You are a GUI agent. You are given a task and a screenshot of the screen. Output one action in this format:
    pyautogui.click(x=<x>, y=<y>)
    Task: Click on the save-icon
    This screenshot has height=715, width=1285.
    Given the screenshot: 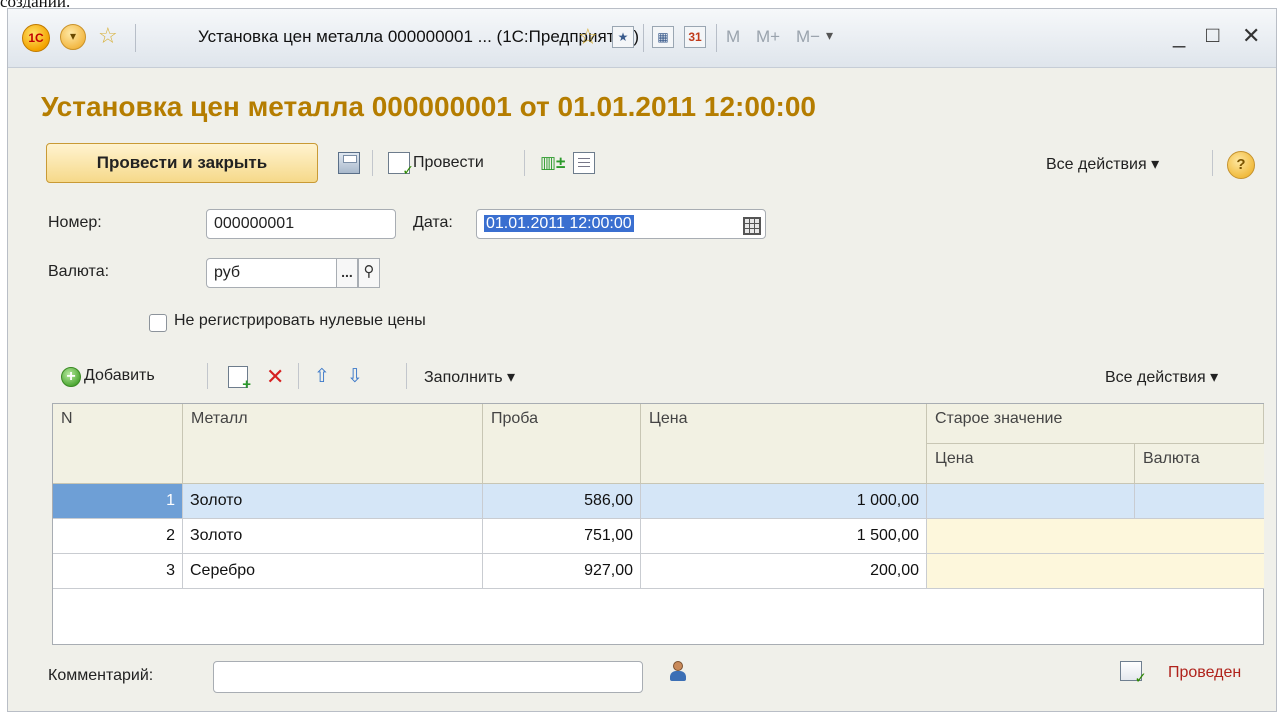 What is the action you would take?
    pyautogui.click(x=349, y=163)
    